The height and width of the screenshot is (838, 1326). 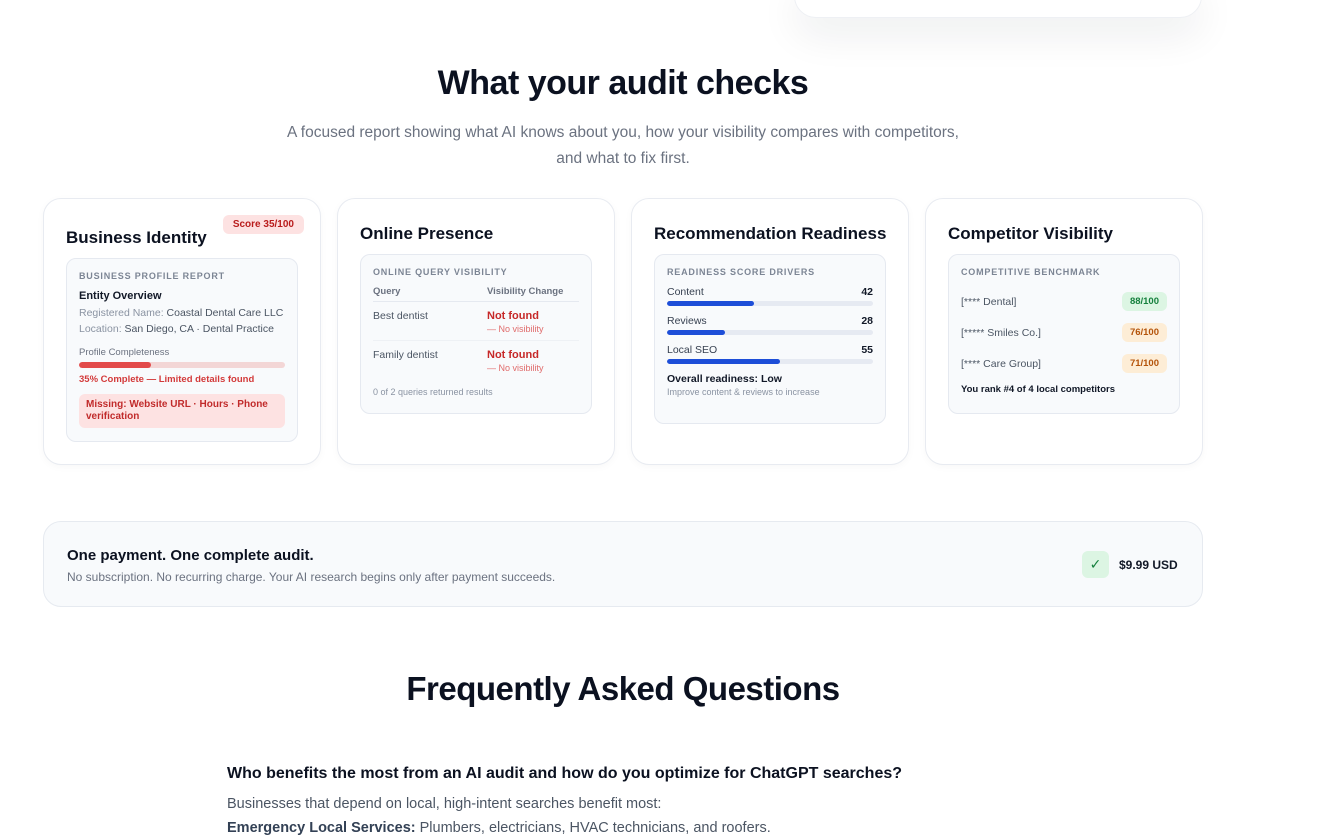 What do you see at coordinates (998, 9) in the screenshot?
I see `previous-section-card` at bounding box center [998, 9].